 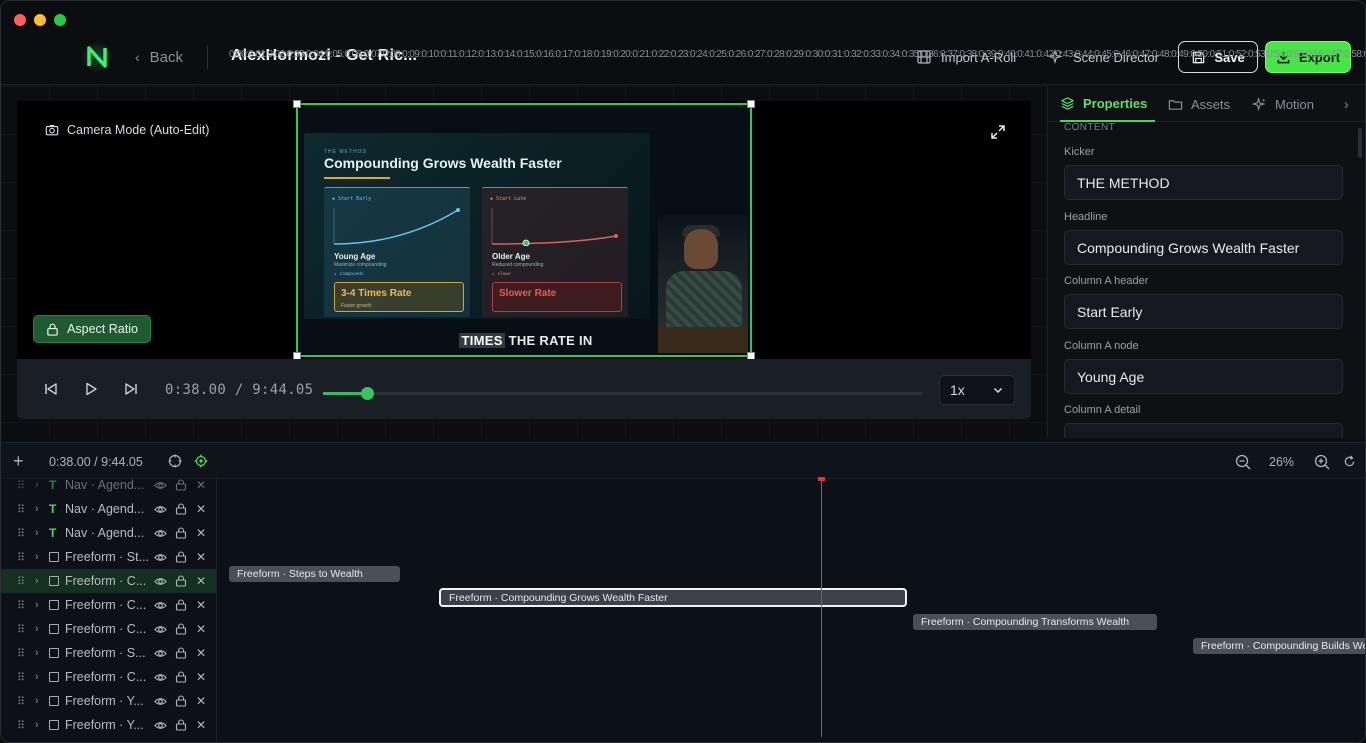 What do you see at coordinates (159, 57) in the screenshot?
I see `back-button: ‹ Back` at bounding box center [159, 57].